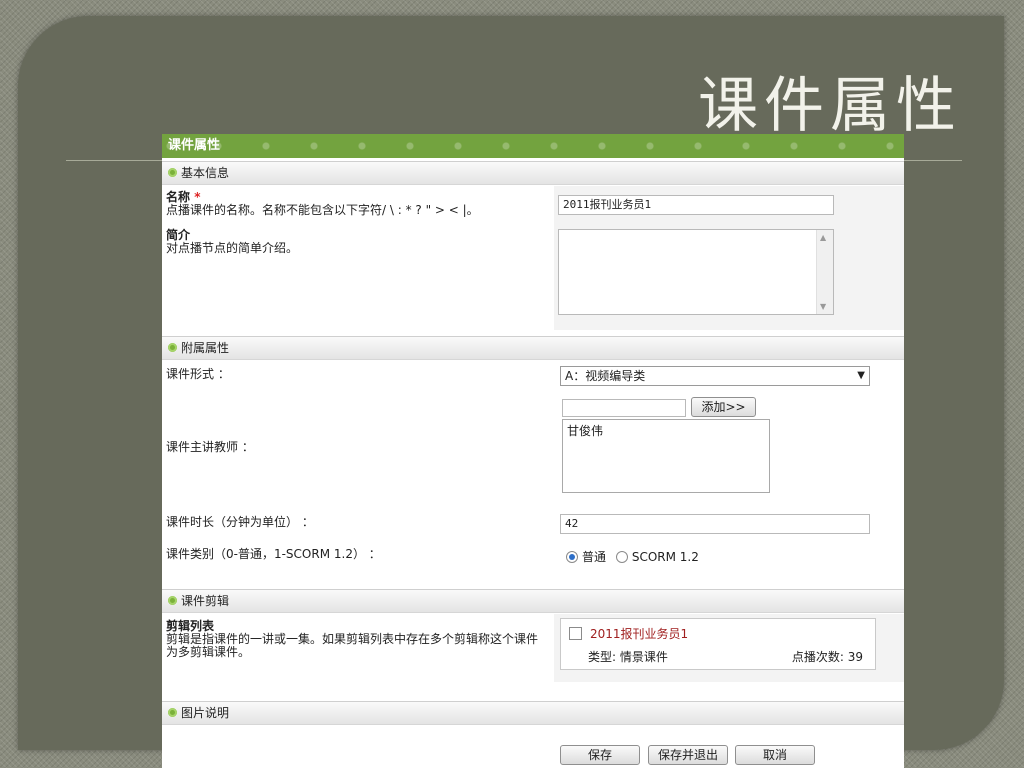 The height and width of the screenshot is (768, 1024). What do you see at coordinates (823, 237) in the screenshot?
I see `scroll-up-icon: ▲` at bounding box center [823, 237].